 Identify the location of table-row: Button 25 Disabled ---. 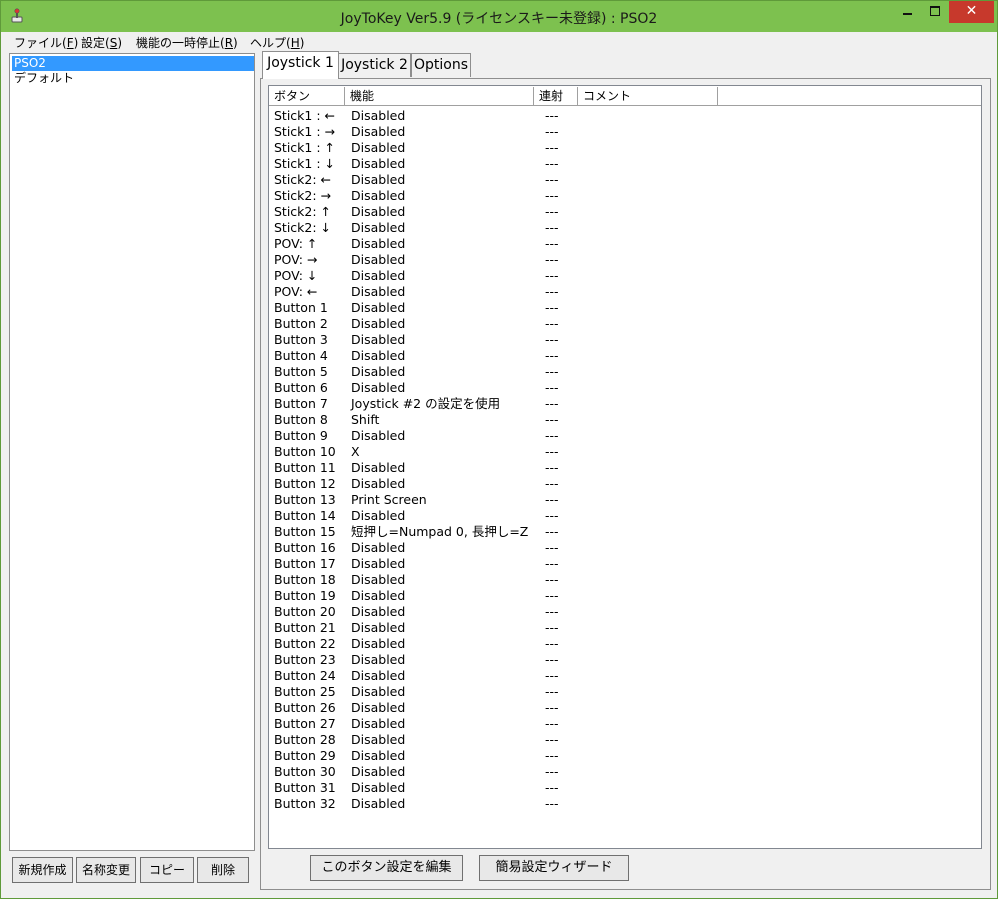
(625, 692).